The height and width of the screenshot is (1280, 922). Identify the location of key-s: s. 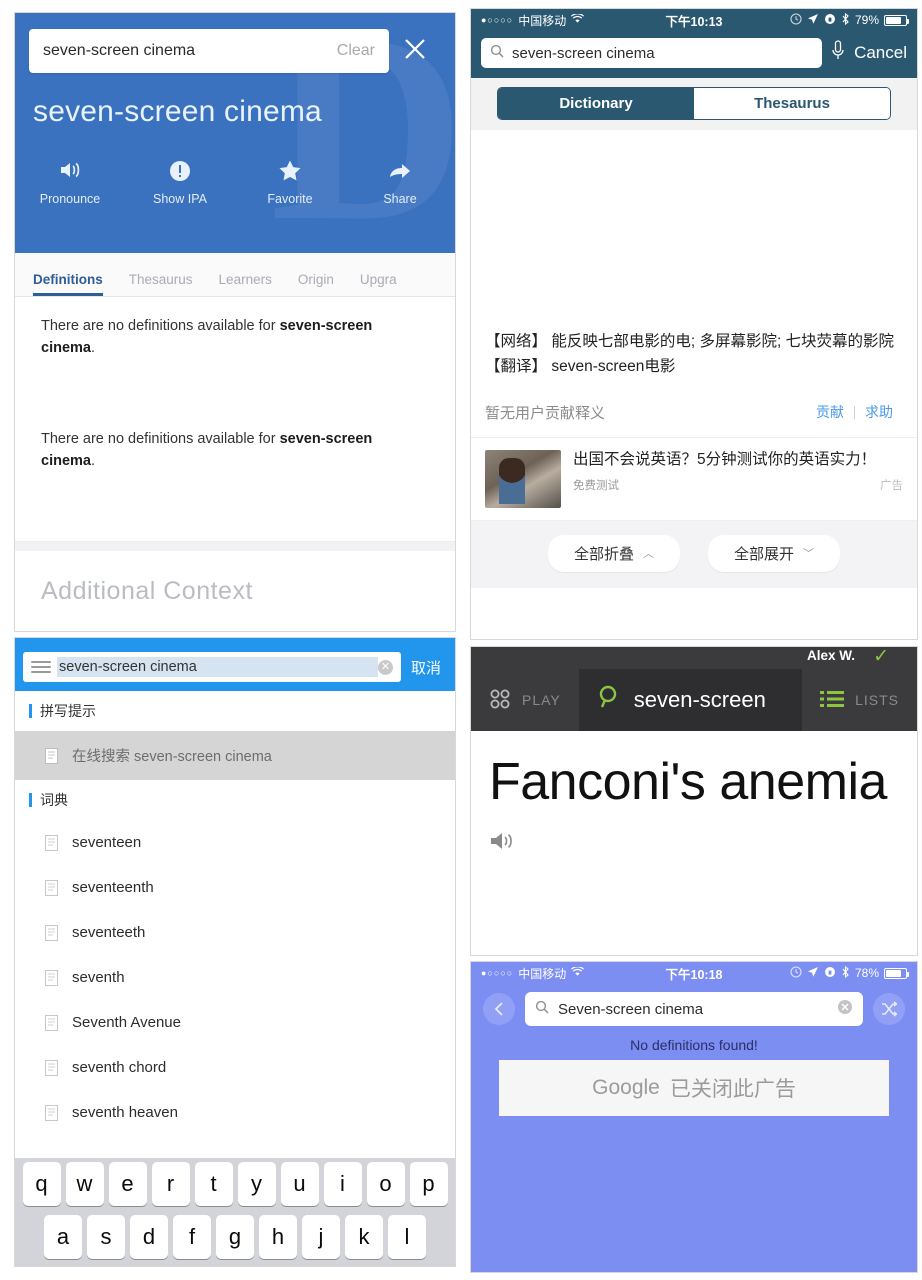
(106, 1237).